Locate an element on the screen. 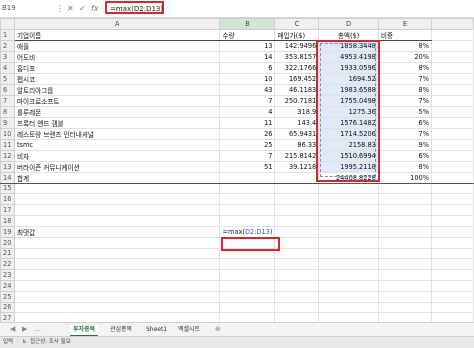  row-number: 17 is located at coordinates (7, 210).